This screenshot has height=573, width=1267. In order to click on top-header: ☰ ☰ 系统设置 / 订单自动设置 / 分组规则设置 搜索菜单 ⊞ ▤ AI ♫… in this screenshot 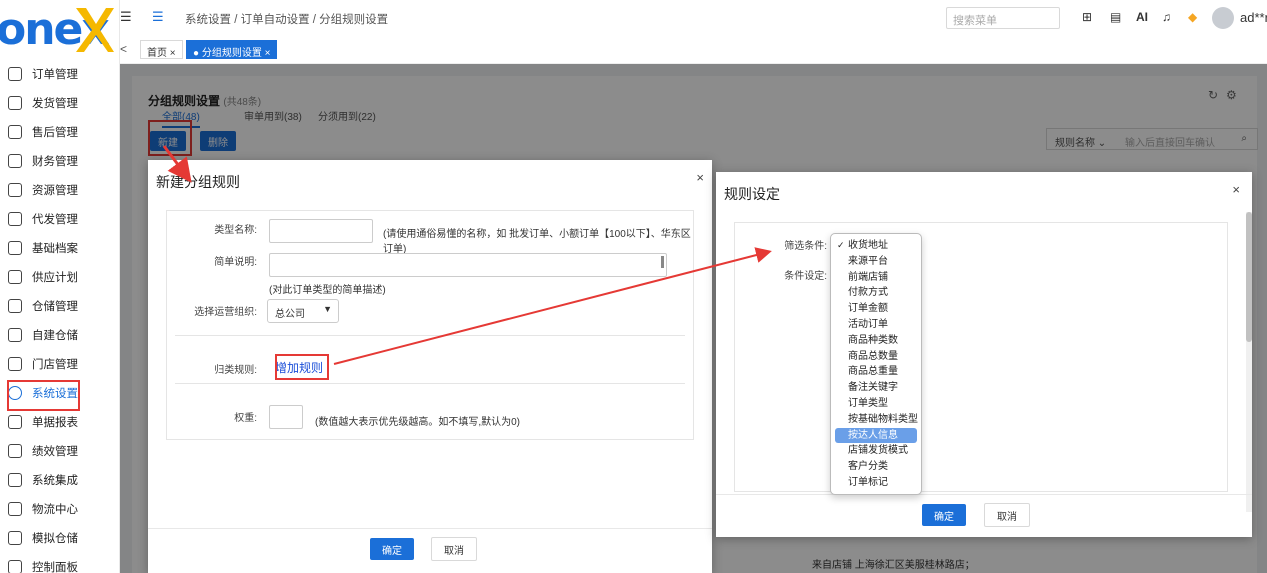, I will do `click(693, 18)`.